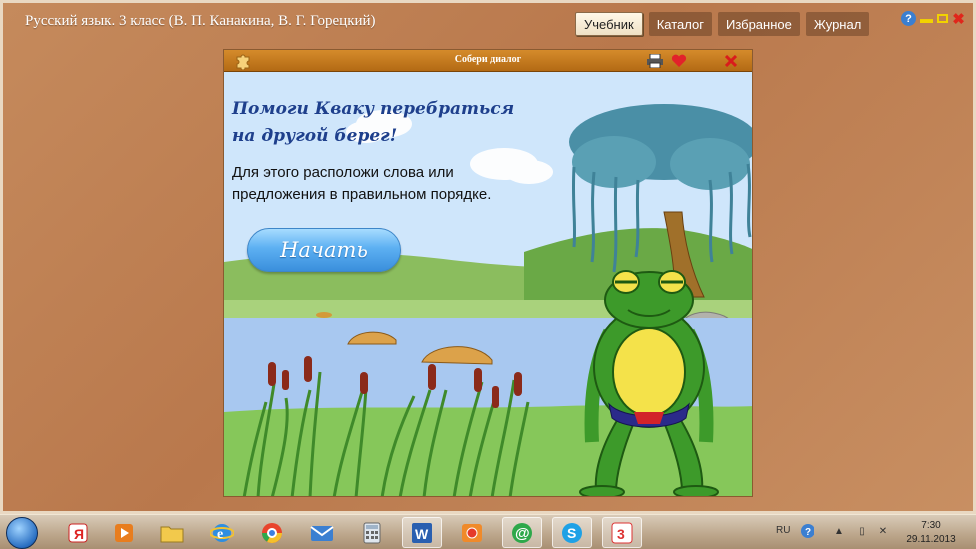  I want to click on svg-text: W, so click(422, 534).